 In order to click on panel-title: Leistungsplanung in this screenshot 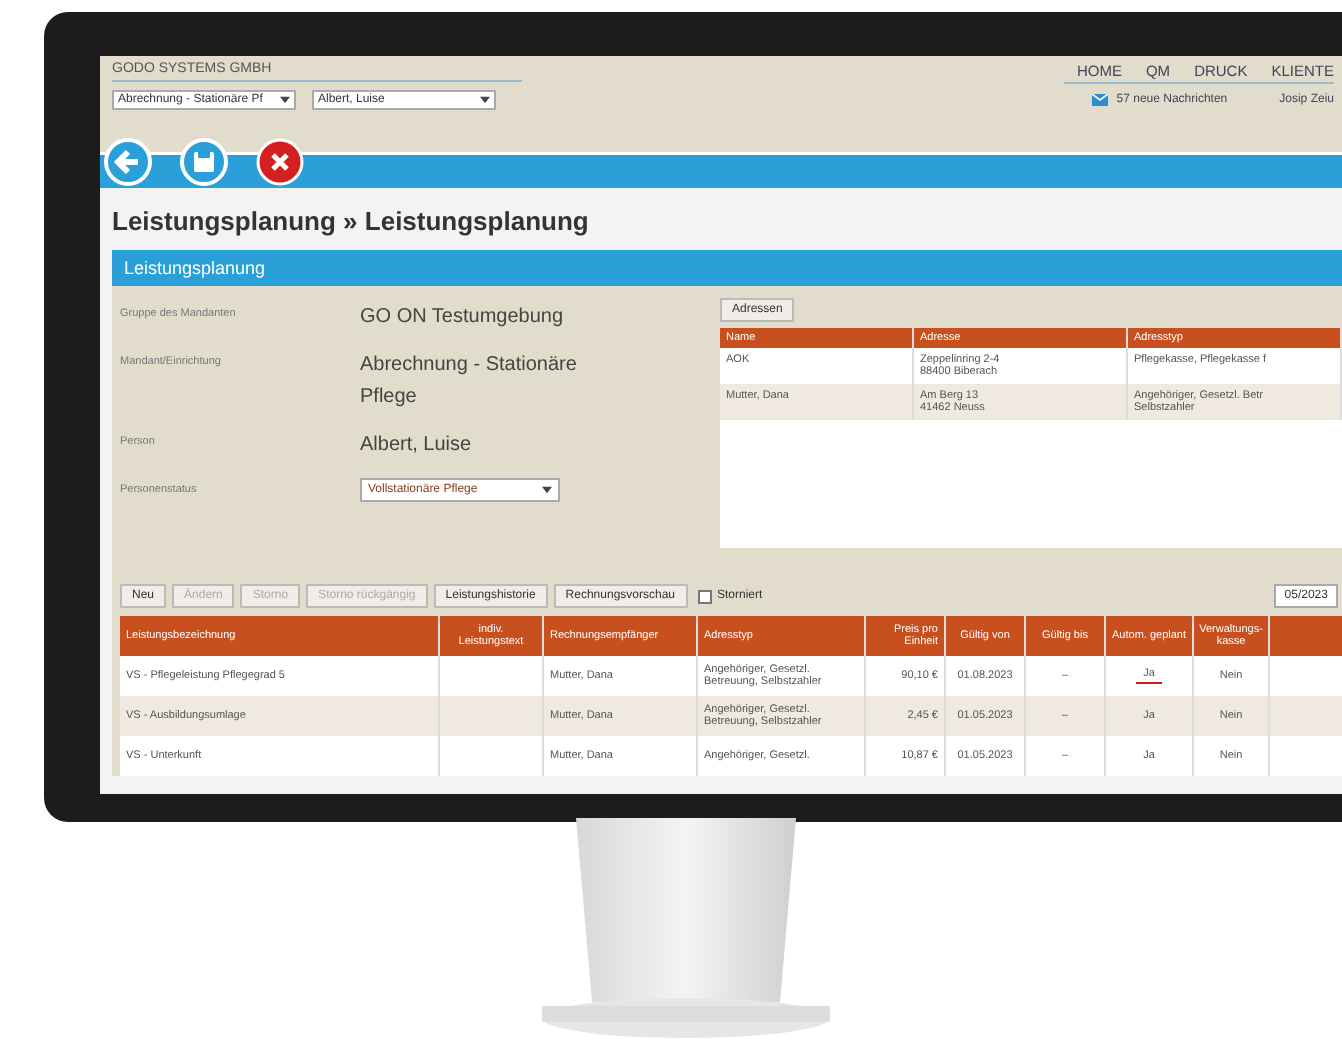, I will do `click(727, 268)`.